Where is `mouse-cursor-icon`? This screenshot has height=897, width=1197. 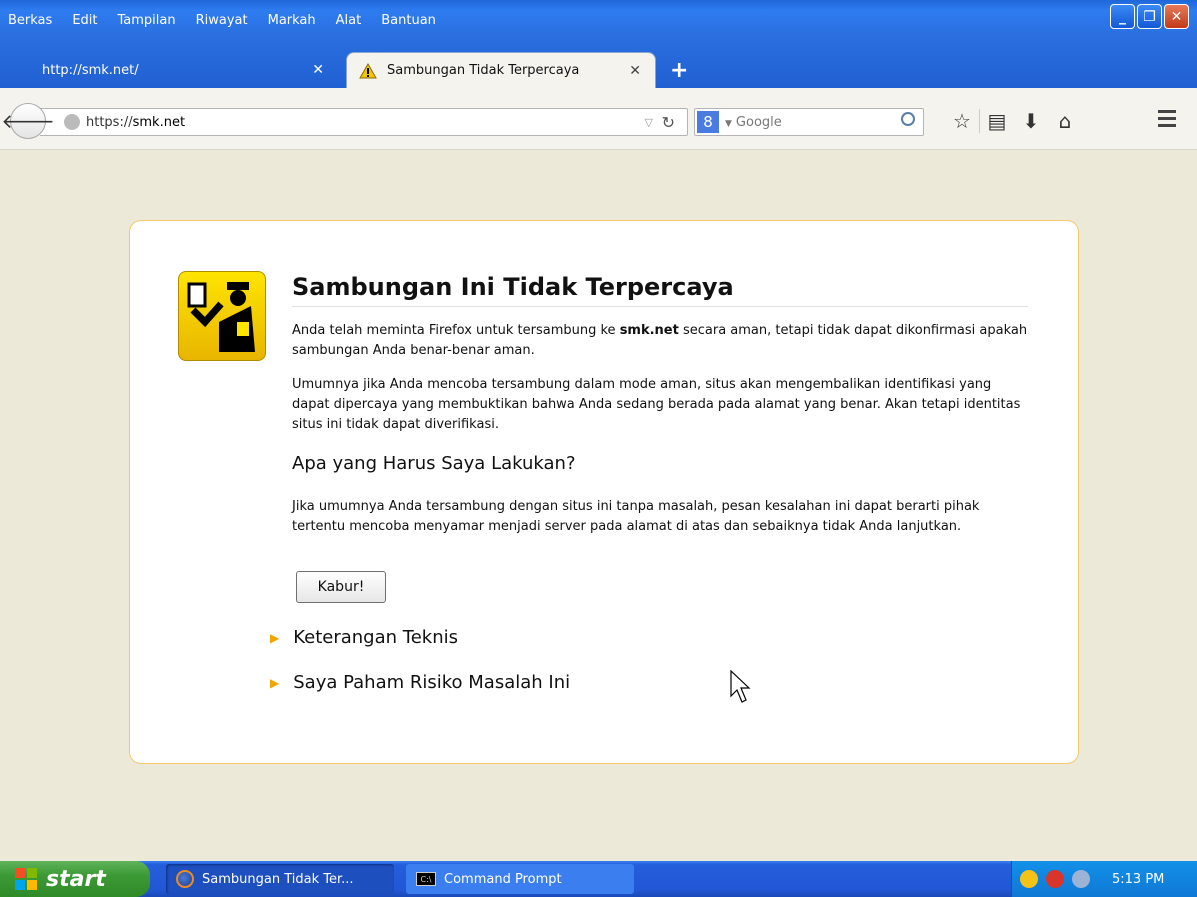
mouse-cursor-icon is located at coordinates (740, 686).